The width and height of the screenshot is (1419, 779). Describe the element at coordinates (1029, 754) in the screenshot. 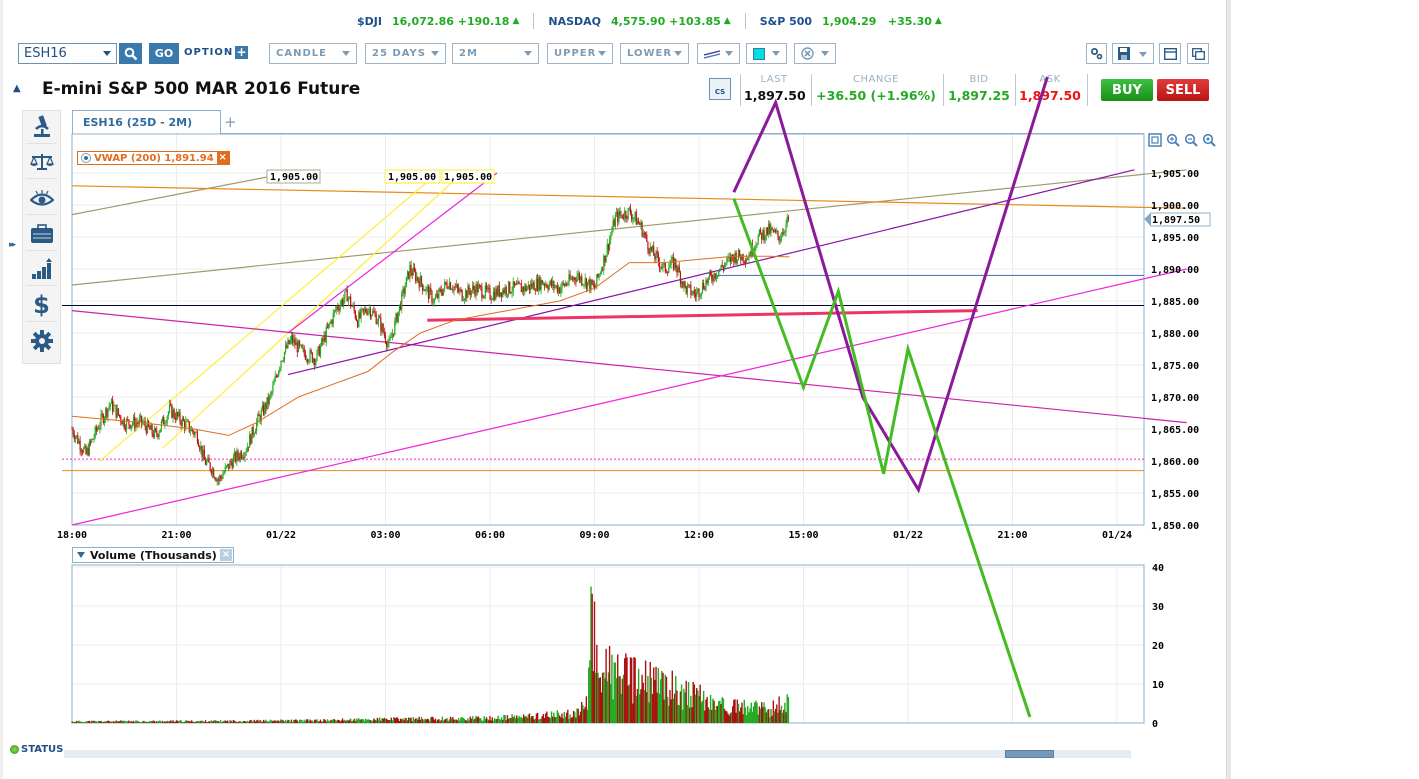

I see `scrollbar-thumb` at that location.